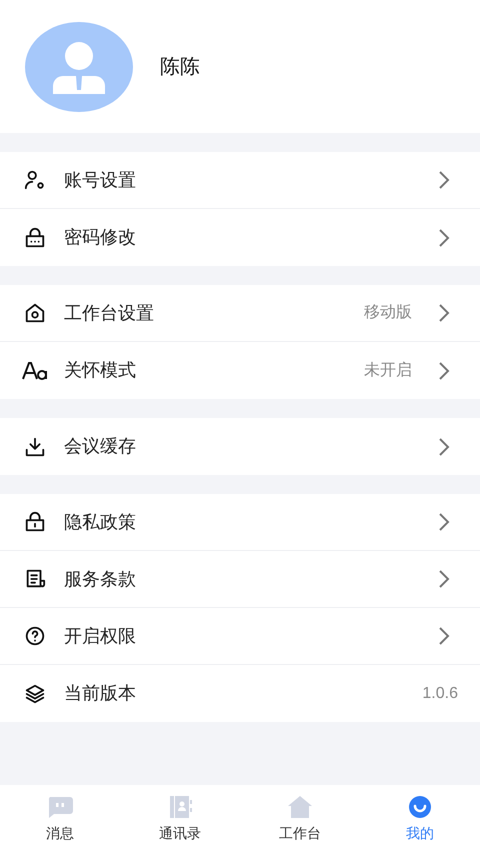 This screenshot has width=480, height=853. What do you see at coordinates (300, 819) in the screenshot?
I see `tab: 工作台` at bounding box center [300, 819].